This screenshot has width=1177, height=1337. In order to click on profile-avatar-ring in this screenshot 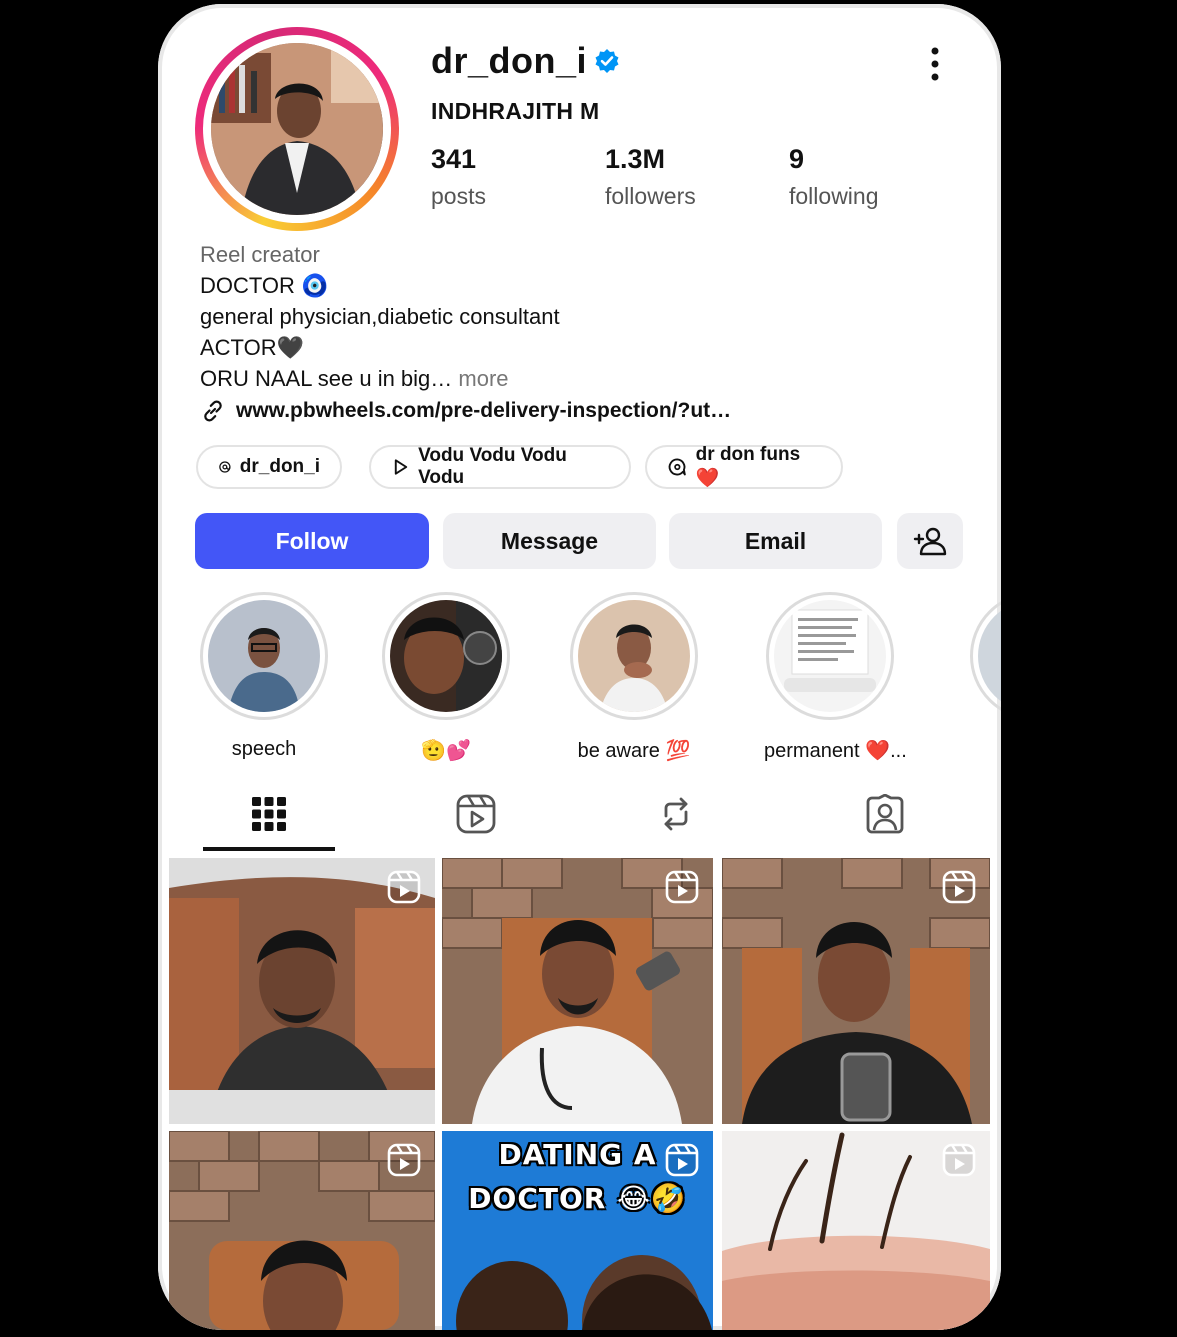, I will do `click(297, 129)`.